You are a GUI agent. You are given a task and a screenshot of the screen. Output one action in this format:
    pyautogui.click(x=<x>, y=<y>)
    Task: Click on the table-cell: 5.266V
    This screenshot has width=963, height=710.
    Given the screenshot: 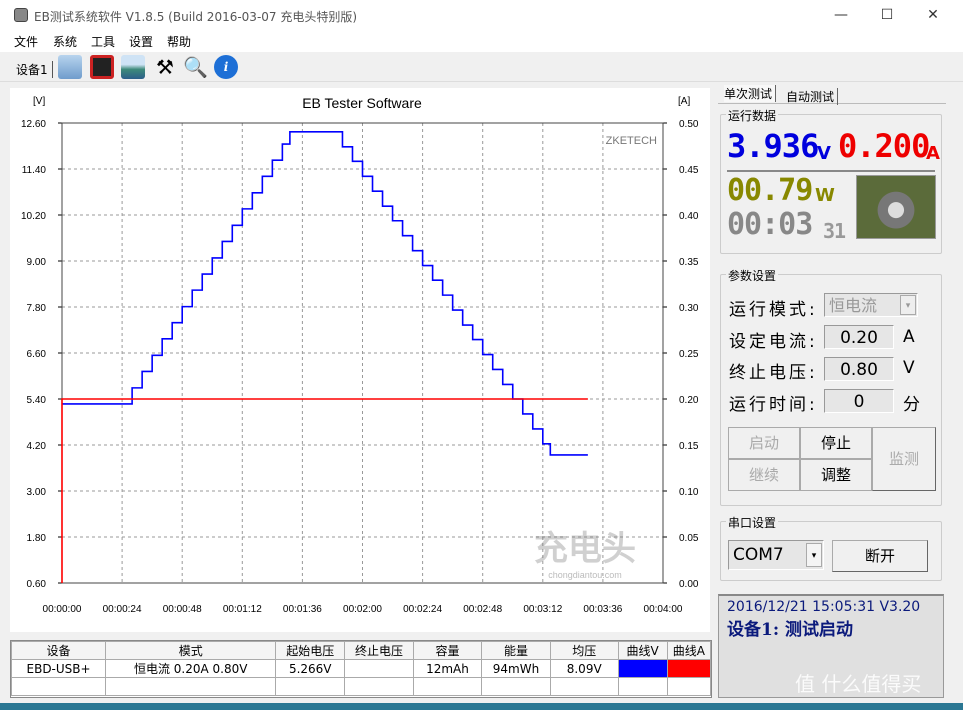 What is the action you would take?
    pyautogui.click(x=310, y=668)
    